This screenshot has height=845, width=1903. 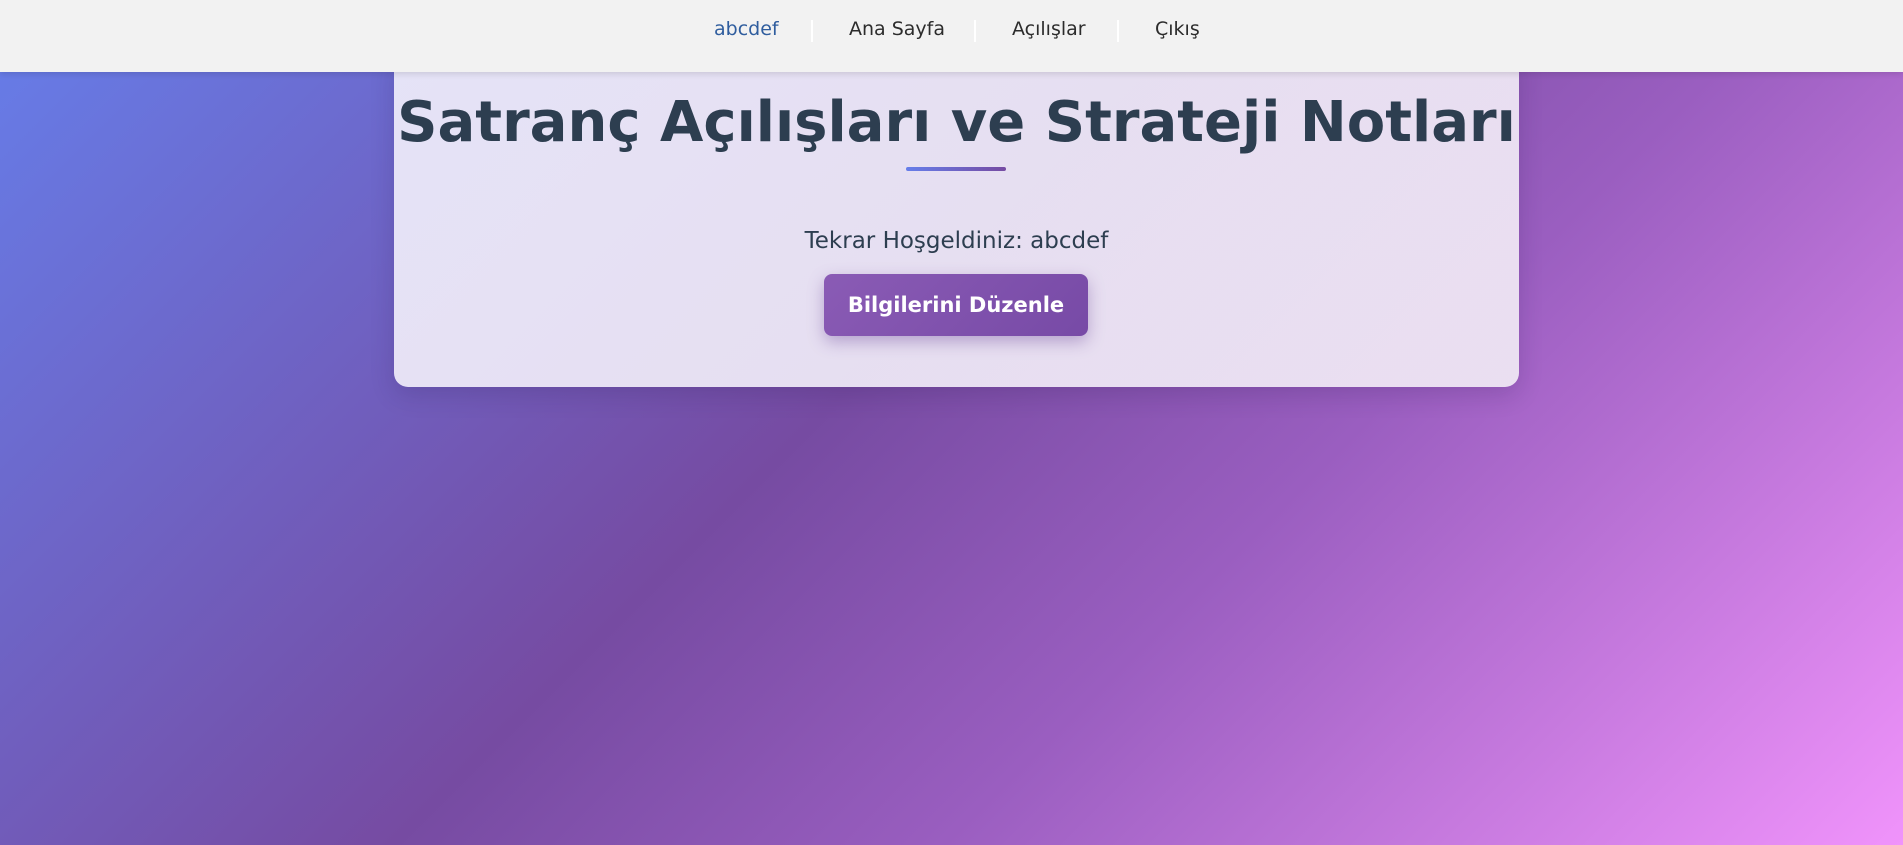 I want to click on top-navbar: abcdef Ana Sayfa Açılışlar Çıkış, so click(x=951, y=36).